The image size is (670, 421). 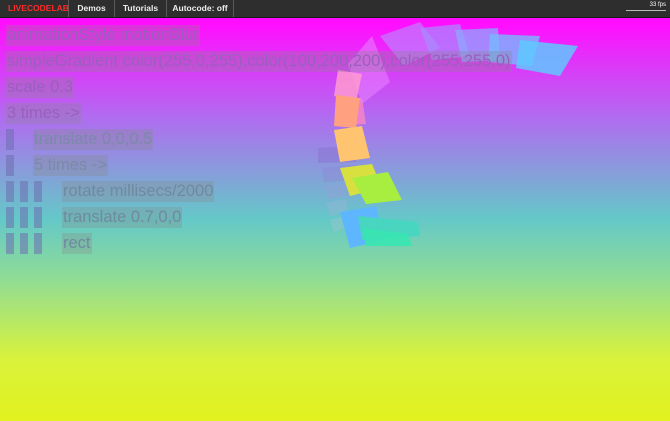 What do you see at coordinates (335, 38) in the screenshot?
I see `code-line: animationStyle motionBlur` at bounding box center [335, 38].